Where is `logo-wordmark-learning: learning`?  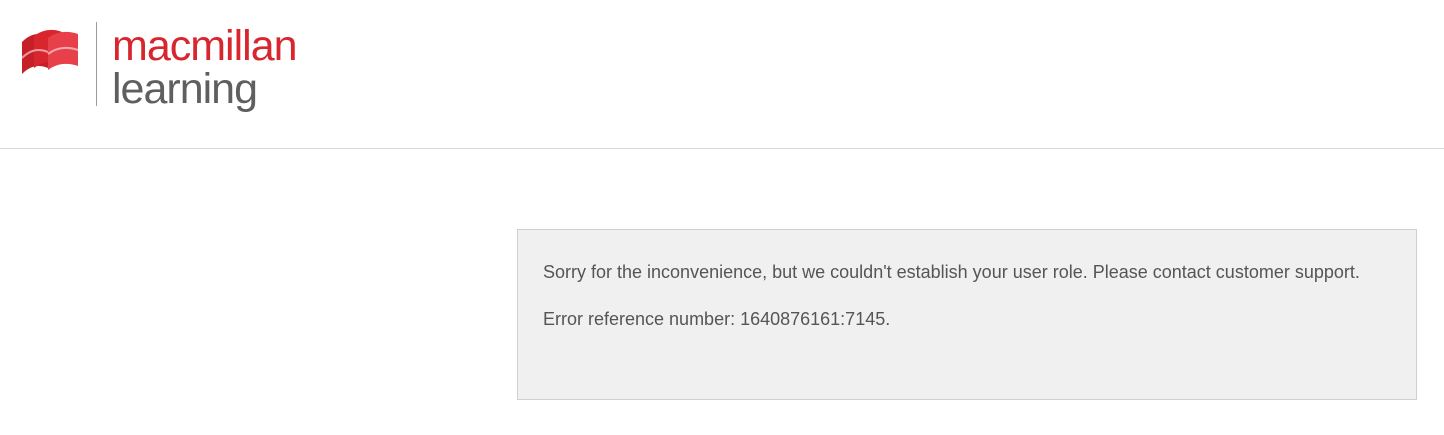 logo-wordmark-learning: learning is located at coordinates (185, 89).